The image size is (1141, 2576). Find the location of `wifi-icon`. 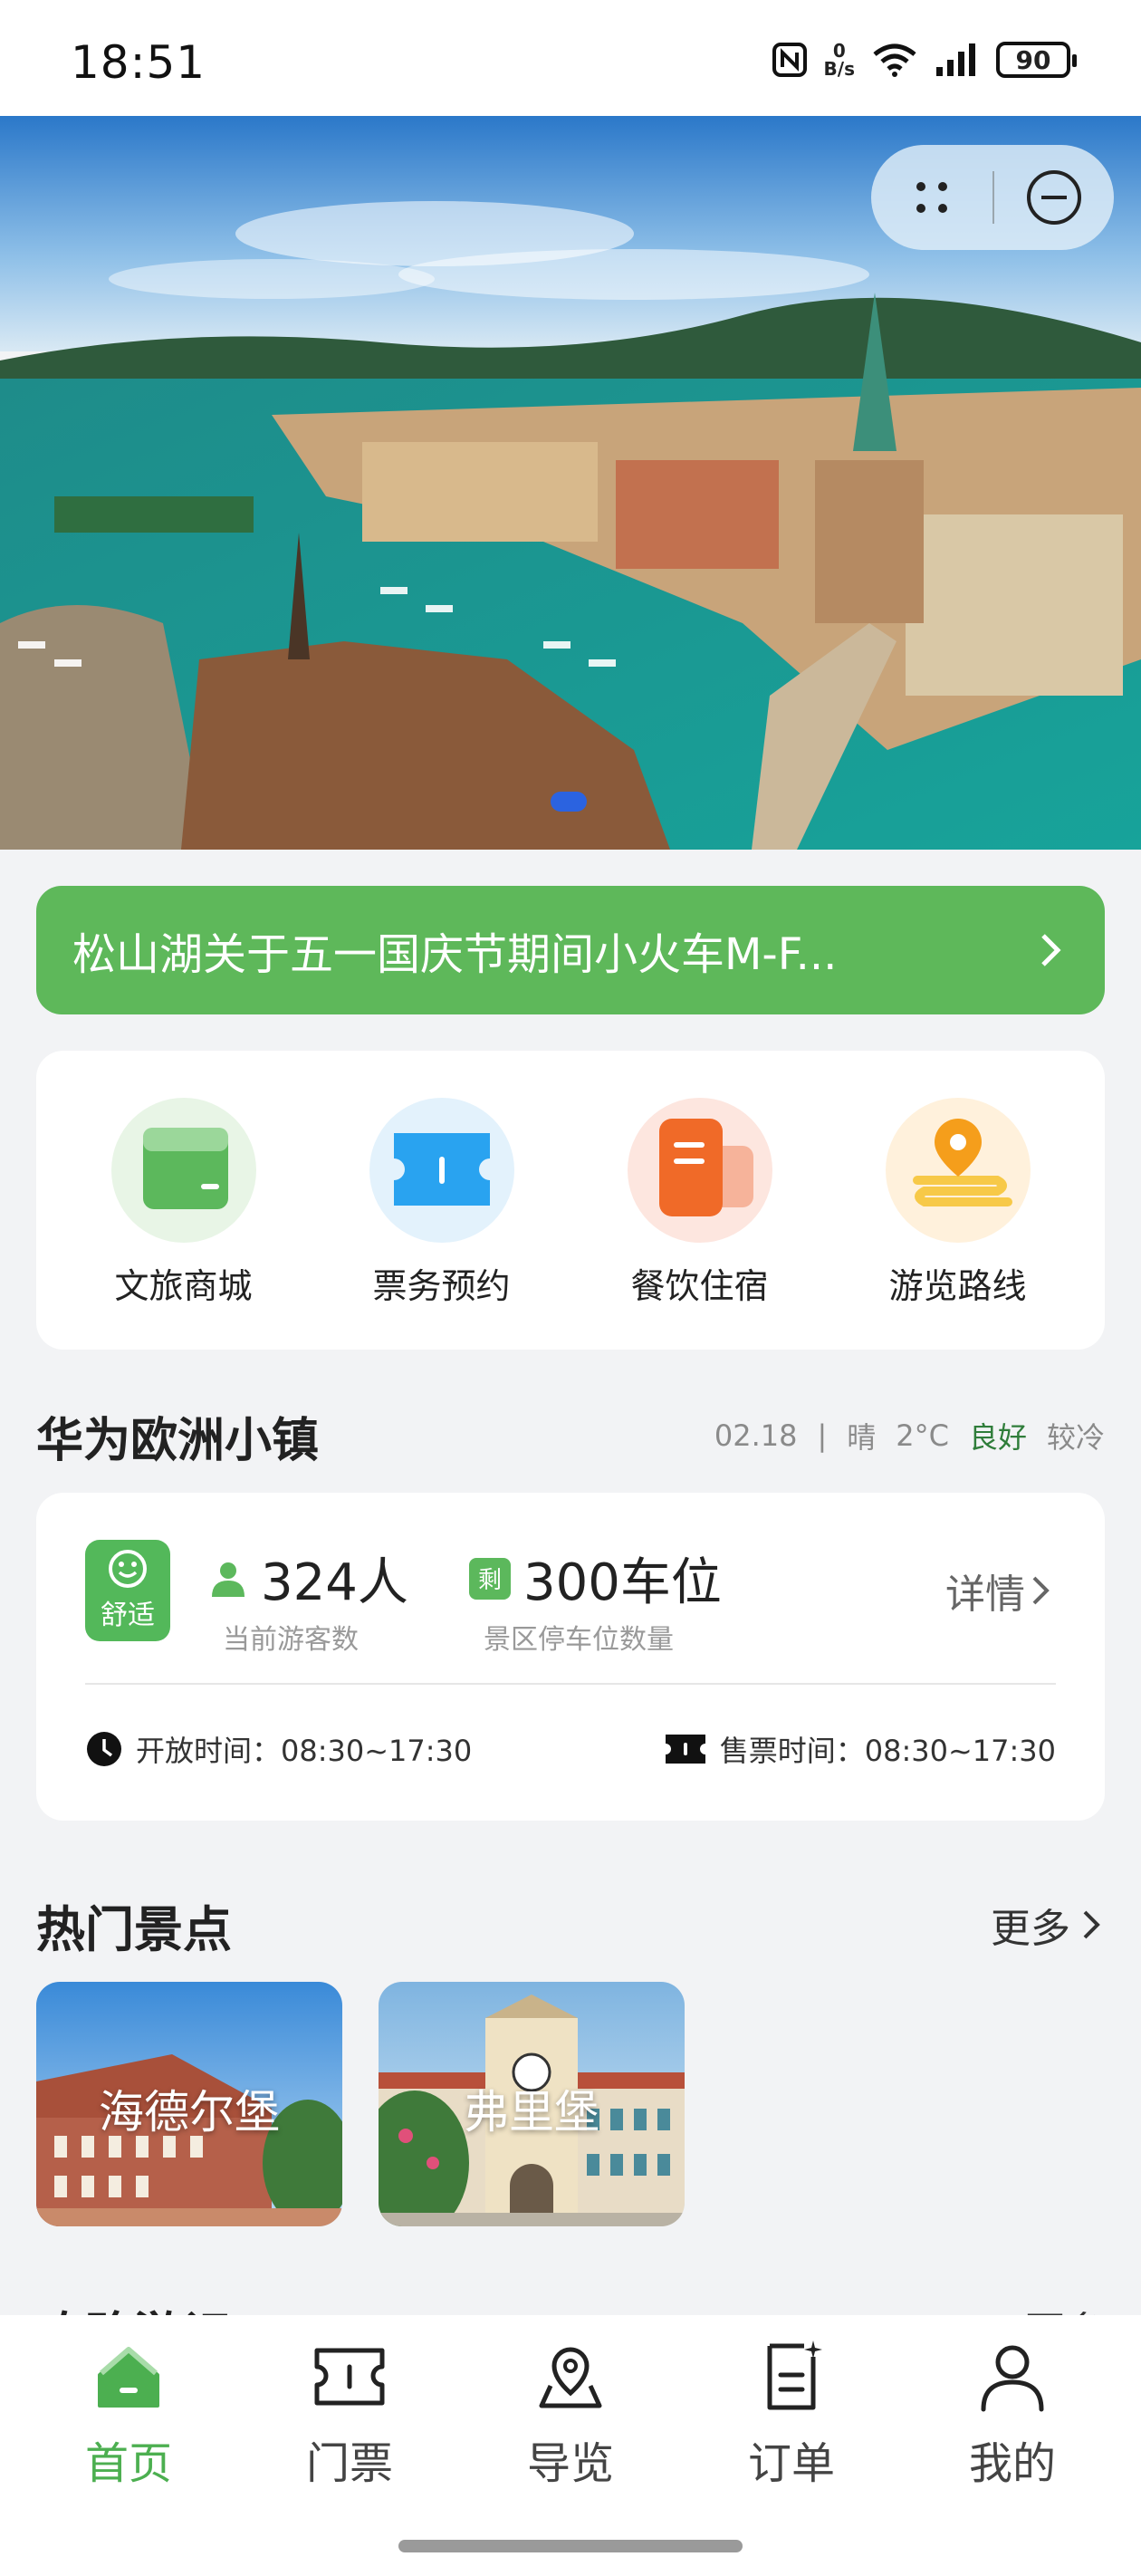

wifi-icon is located at coordinates (894, 60).